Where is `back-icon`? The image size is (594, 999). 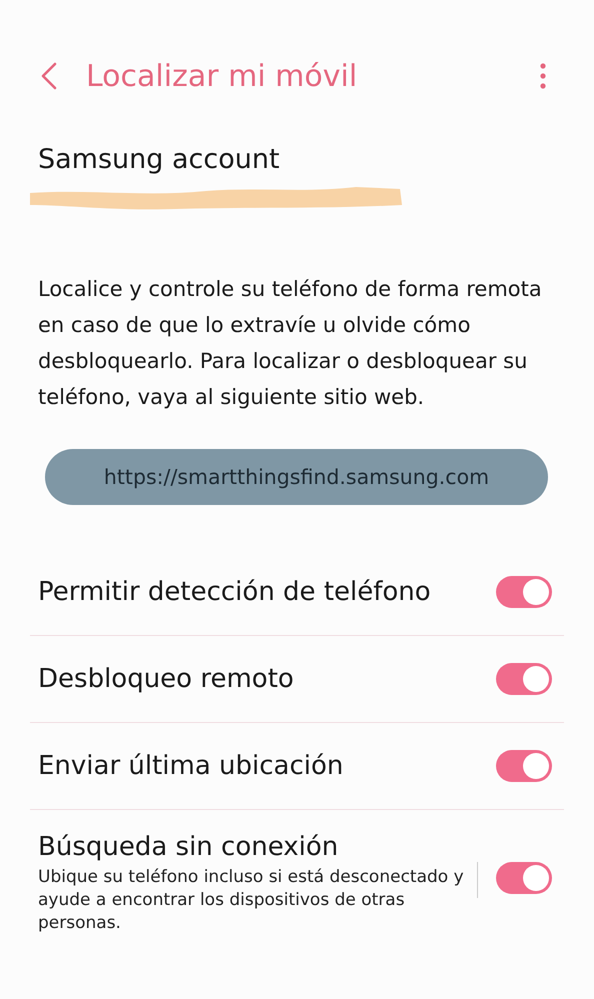
back-icon is located at coordinates (49, 76).